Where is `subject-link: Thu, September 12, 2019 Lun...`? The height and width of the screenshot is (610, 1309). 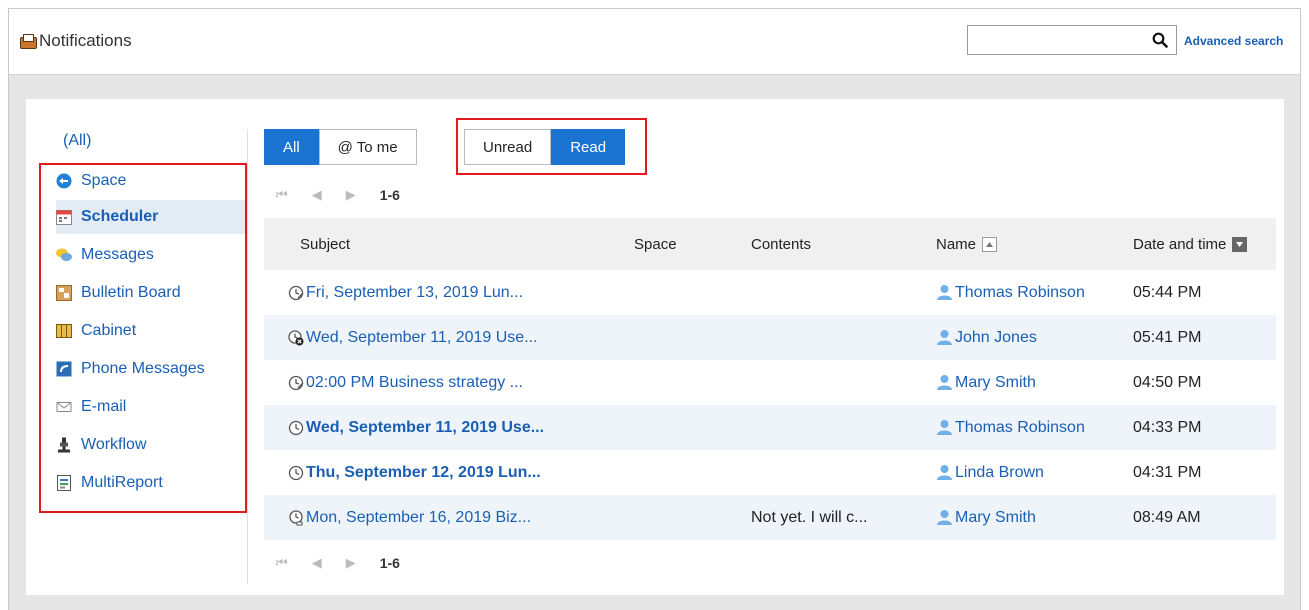 subject-link: Thu, September 12, 2019 Lun... is located at coordinates (423, 473).